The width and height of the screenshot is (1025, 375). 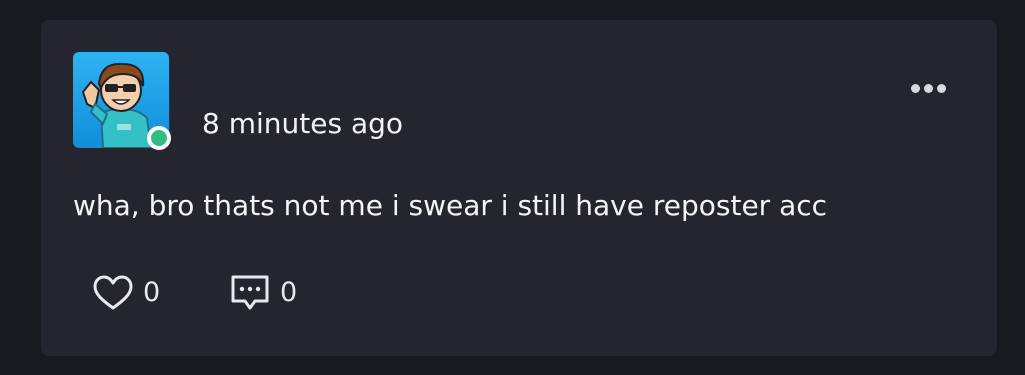 I want to click on like-count: 0, so click(x=152, y=292).